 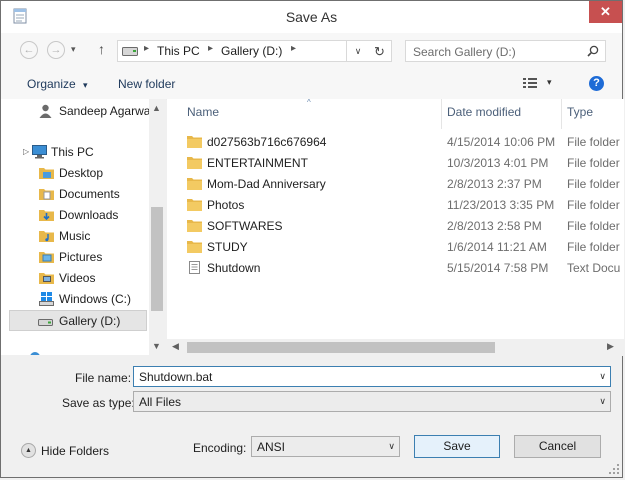 What do you see at coordinates (75, 152) in the screenshot?
I see `nav-item-this-pc: ▷ This PC` at bounding box center [75, 152].